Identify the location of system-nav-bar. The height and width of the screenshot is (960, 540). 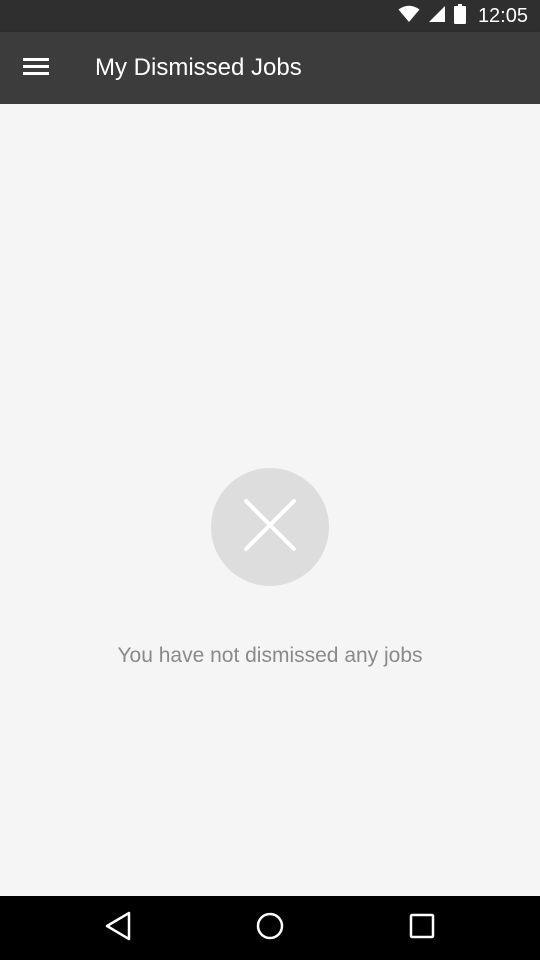
(270, 928).